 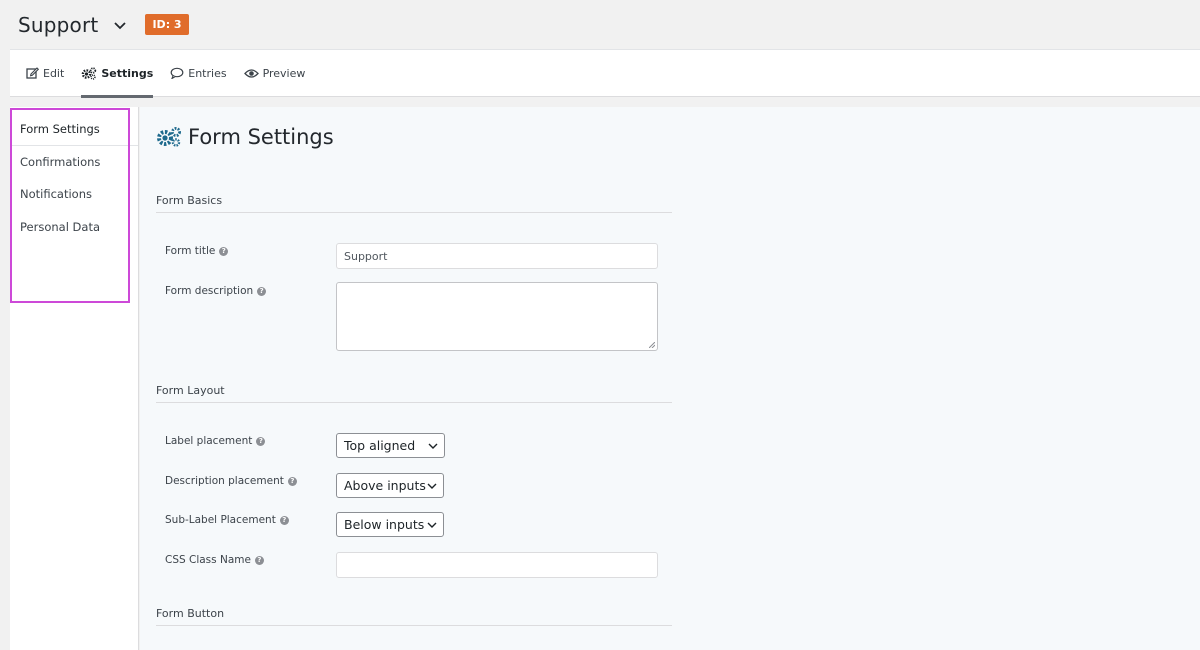 I want to click on sublabel-placement-value: Below inputs, so click(x=384, y=524).